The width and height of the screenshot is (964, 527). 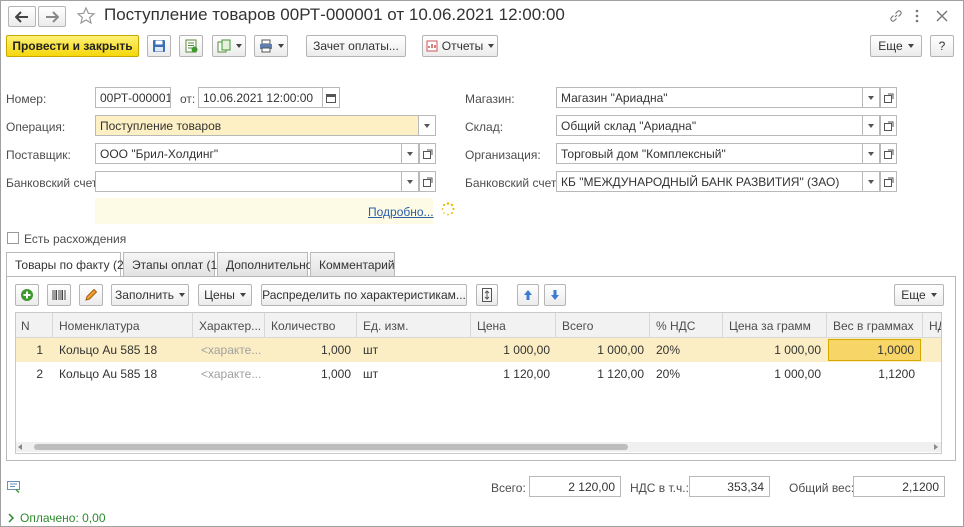 I want to click on bank-account-field, so click(x=248, y=181).